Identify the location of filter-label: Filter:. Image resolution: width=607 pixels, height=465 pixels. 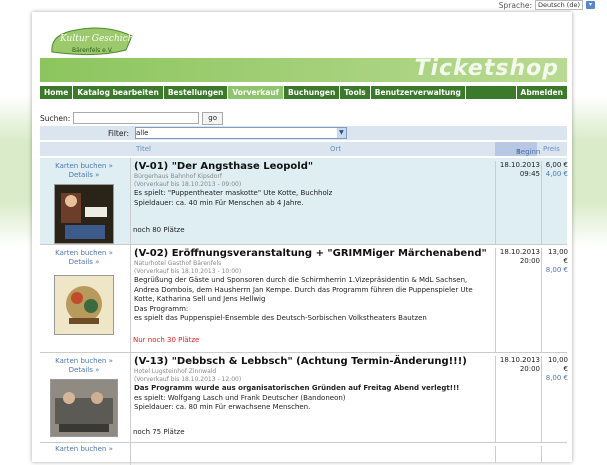
(118, 133).